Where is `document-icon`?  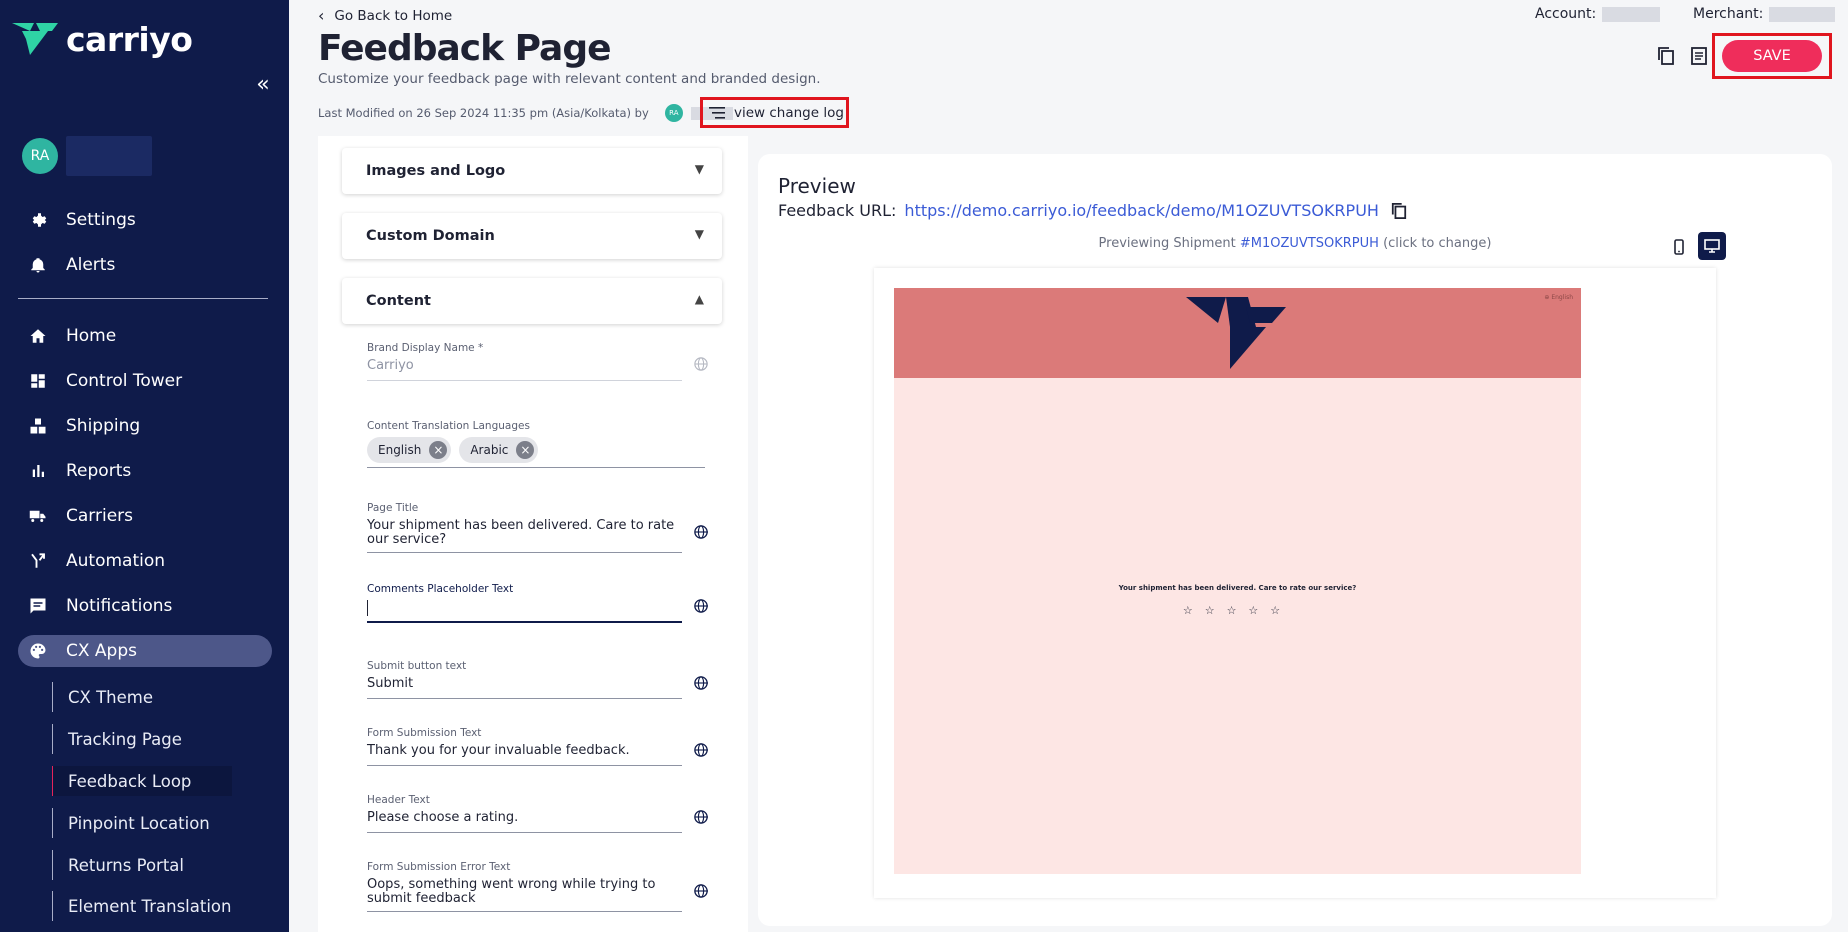 document-icon is located at coordinates (1699, 56).